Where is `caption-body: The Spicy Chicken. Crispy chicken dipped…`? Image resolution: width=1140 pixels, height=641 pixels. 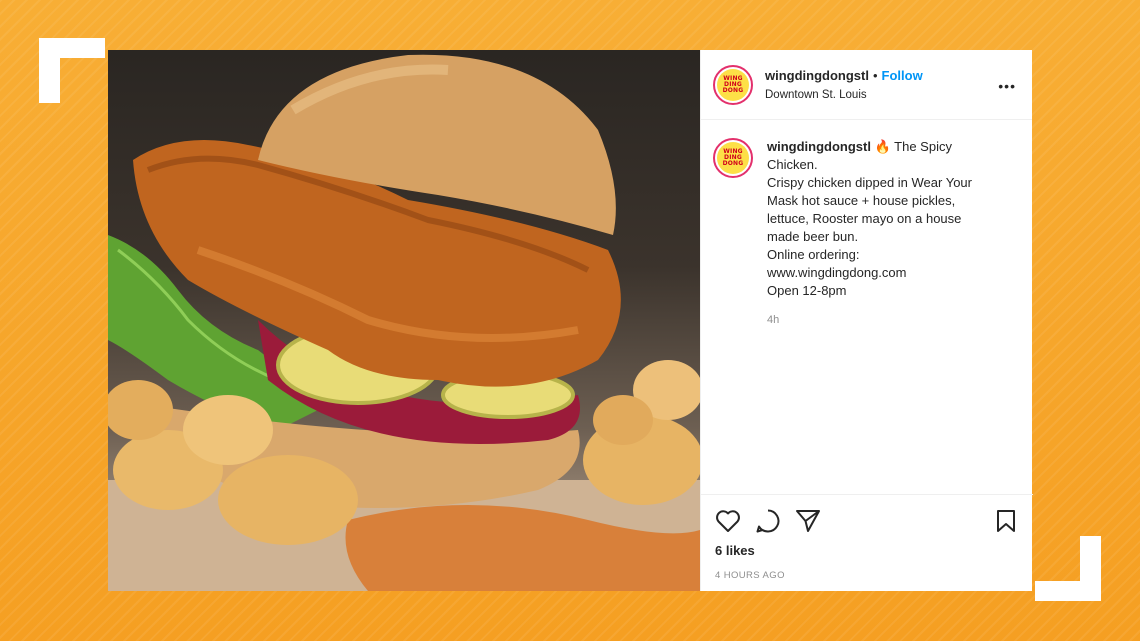
caption-body: The Spicy Chicken. Crispy chicken dipped… is located at coordinates (869, 218).